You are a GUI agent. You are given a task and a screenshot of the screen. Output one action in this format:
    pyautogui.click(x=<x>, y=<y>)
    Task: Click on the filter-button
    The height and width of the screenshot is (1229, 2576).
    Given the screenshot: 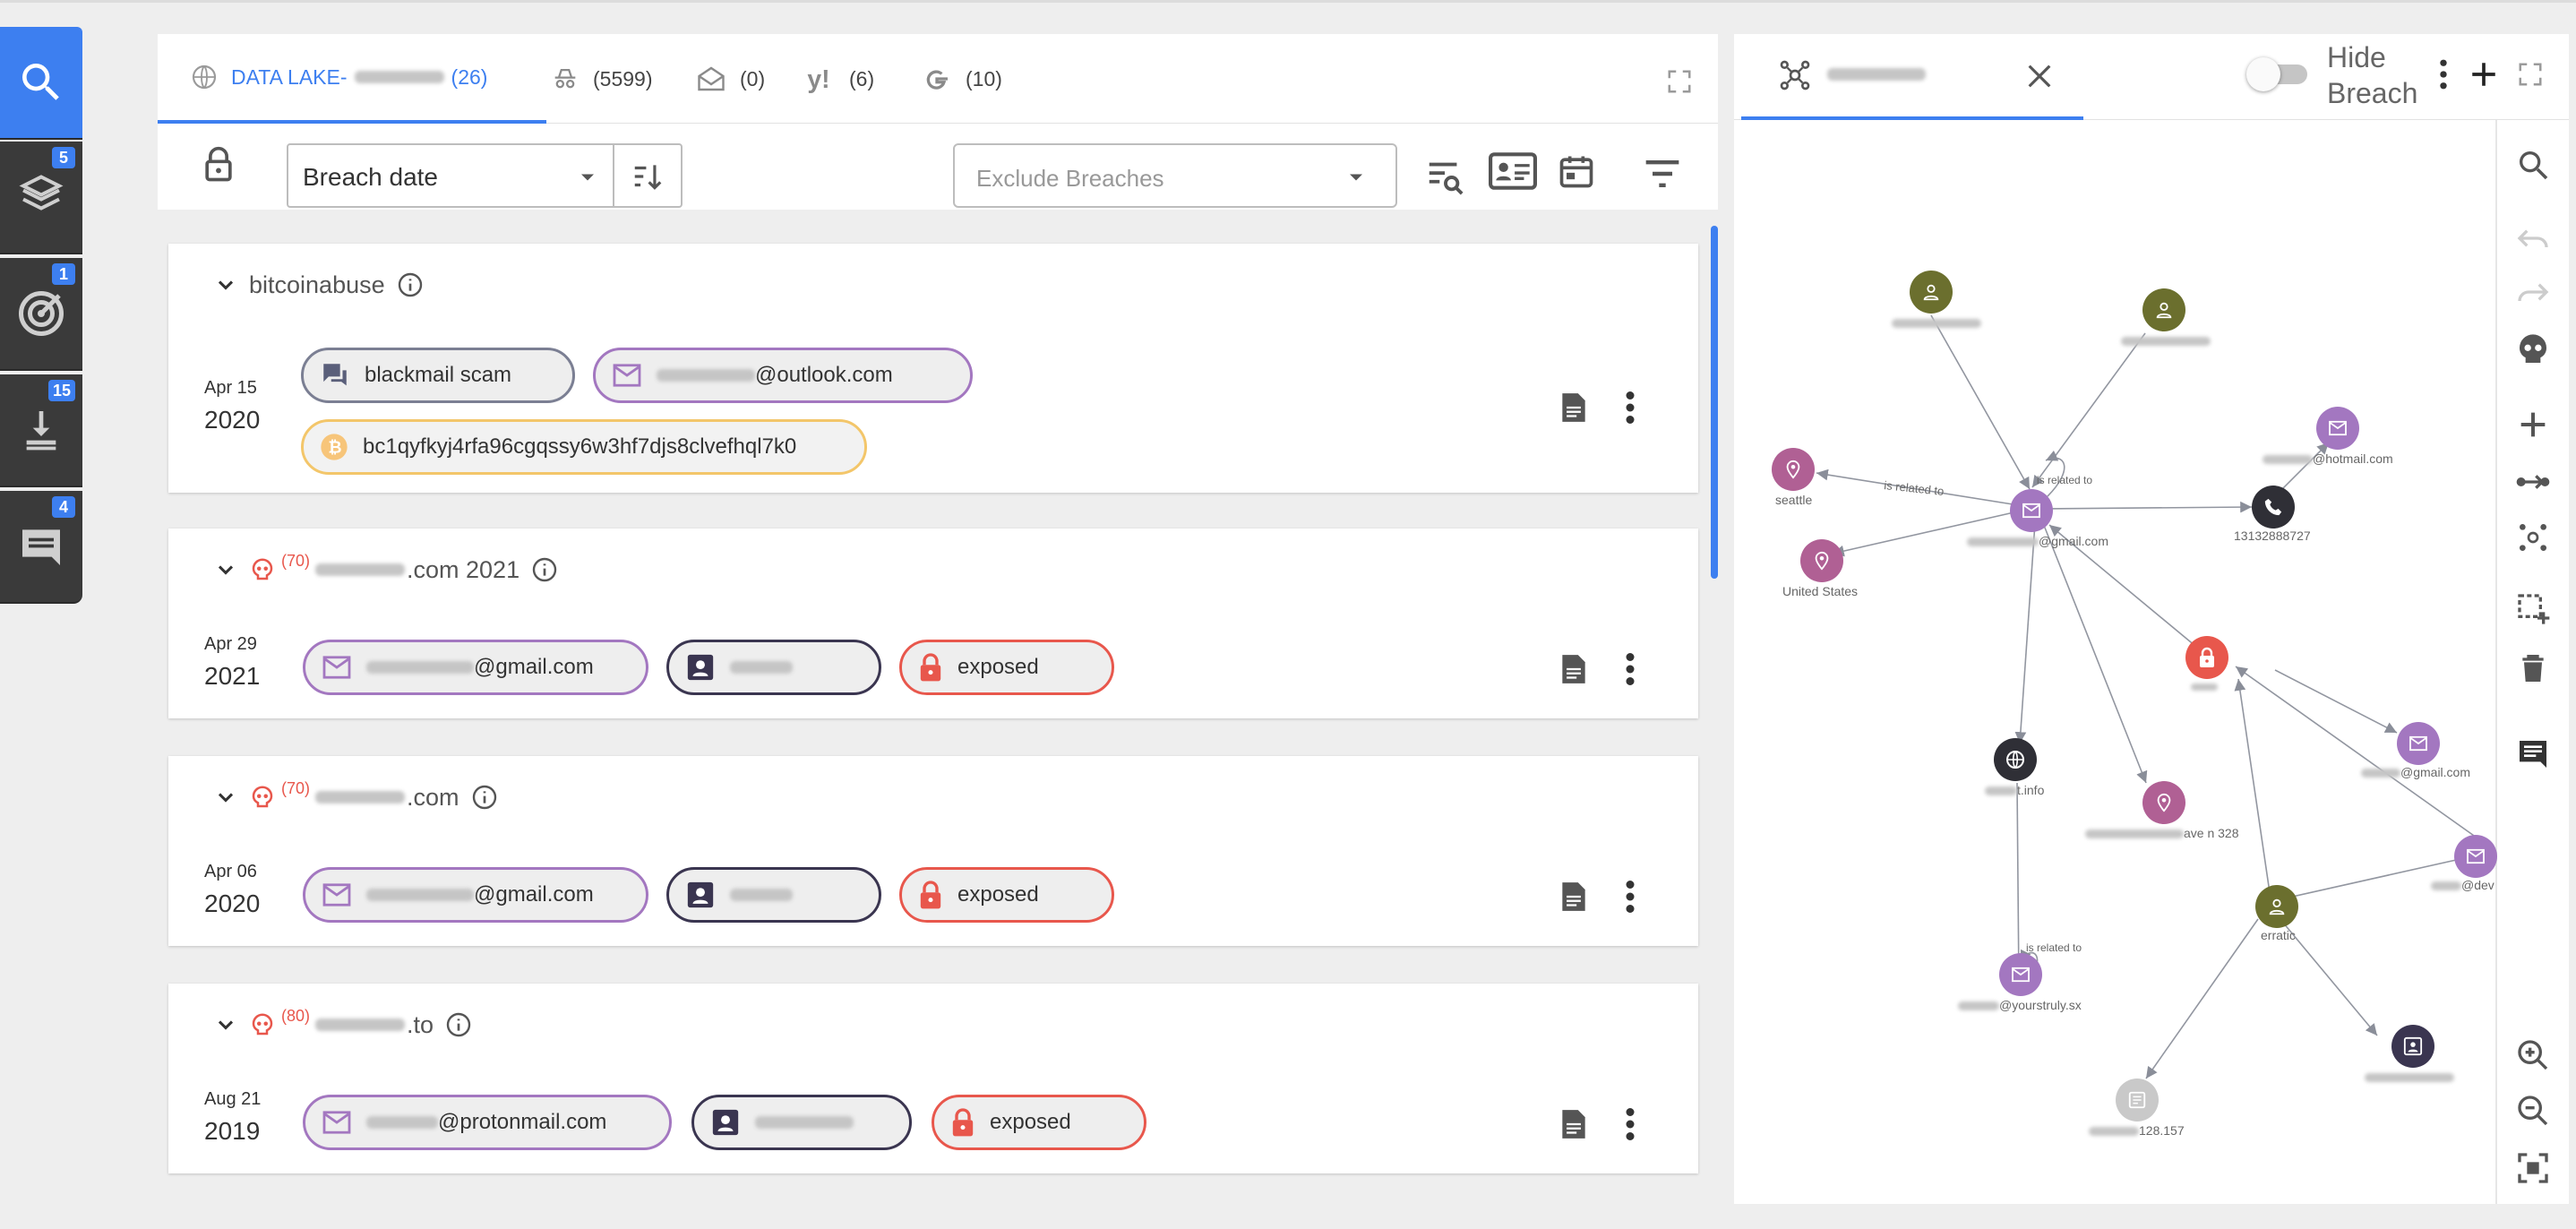 What is the action you would take?
    pyautogui.click(x=1662, y=176)
    